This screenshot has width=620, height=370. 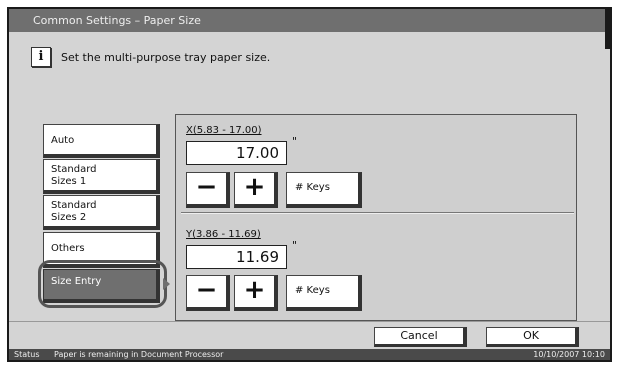 What do you see at coordinates (532, 337) in the screenshot?
I see `ok-button: OK` at bounding box center [532, 337].